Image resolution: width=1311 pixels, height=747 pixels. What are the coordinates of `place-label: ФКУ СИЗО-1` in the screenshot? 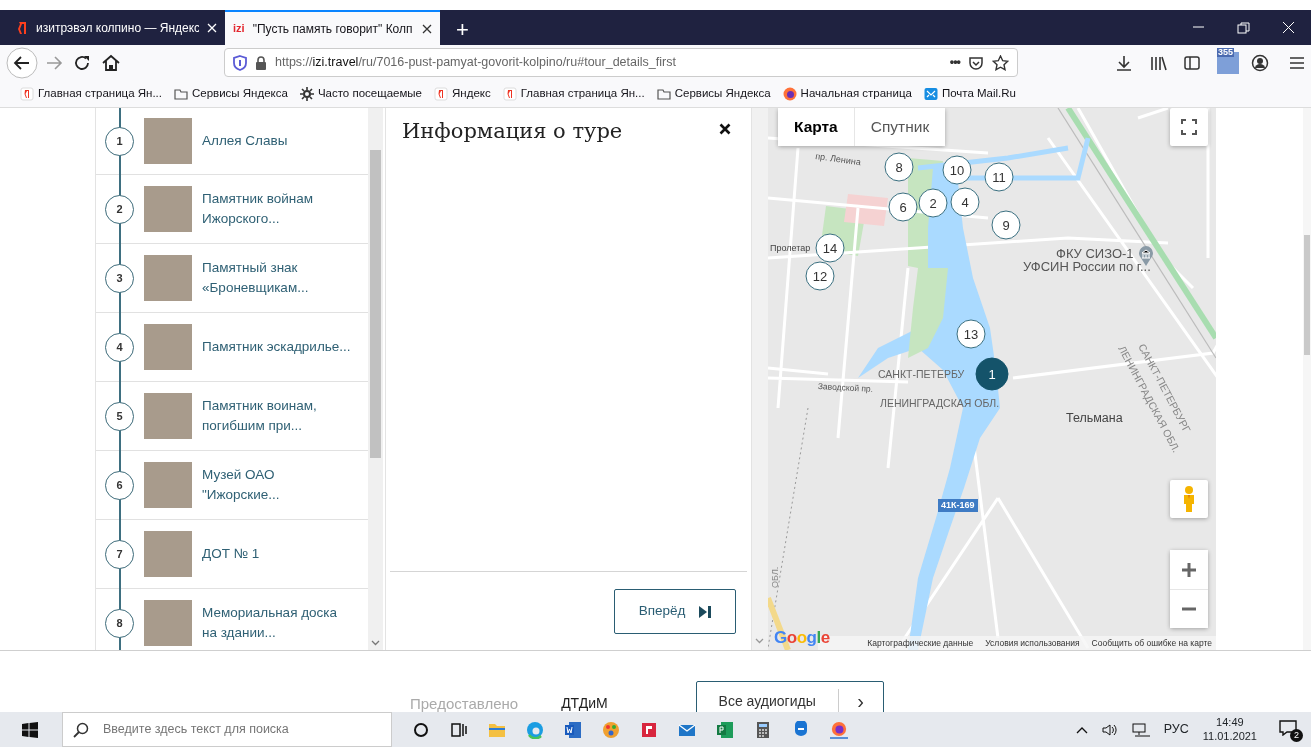 It's located at (1095, 253).